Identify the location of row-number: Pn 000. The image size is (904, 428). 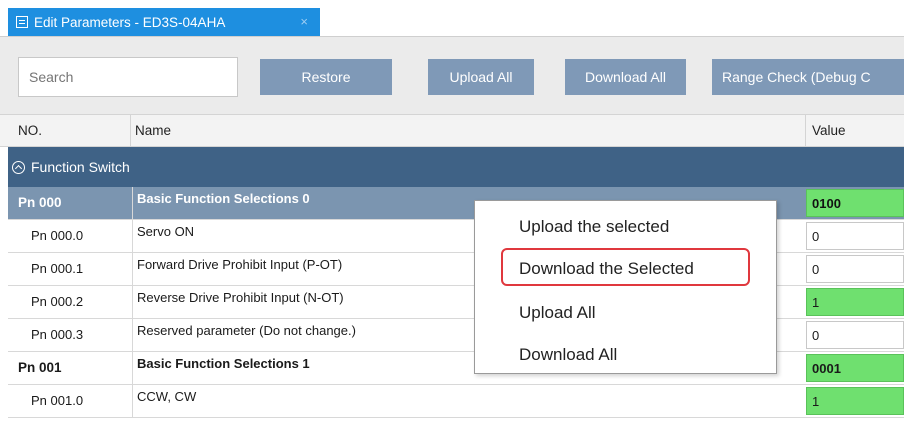
(40, 202).